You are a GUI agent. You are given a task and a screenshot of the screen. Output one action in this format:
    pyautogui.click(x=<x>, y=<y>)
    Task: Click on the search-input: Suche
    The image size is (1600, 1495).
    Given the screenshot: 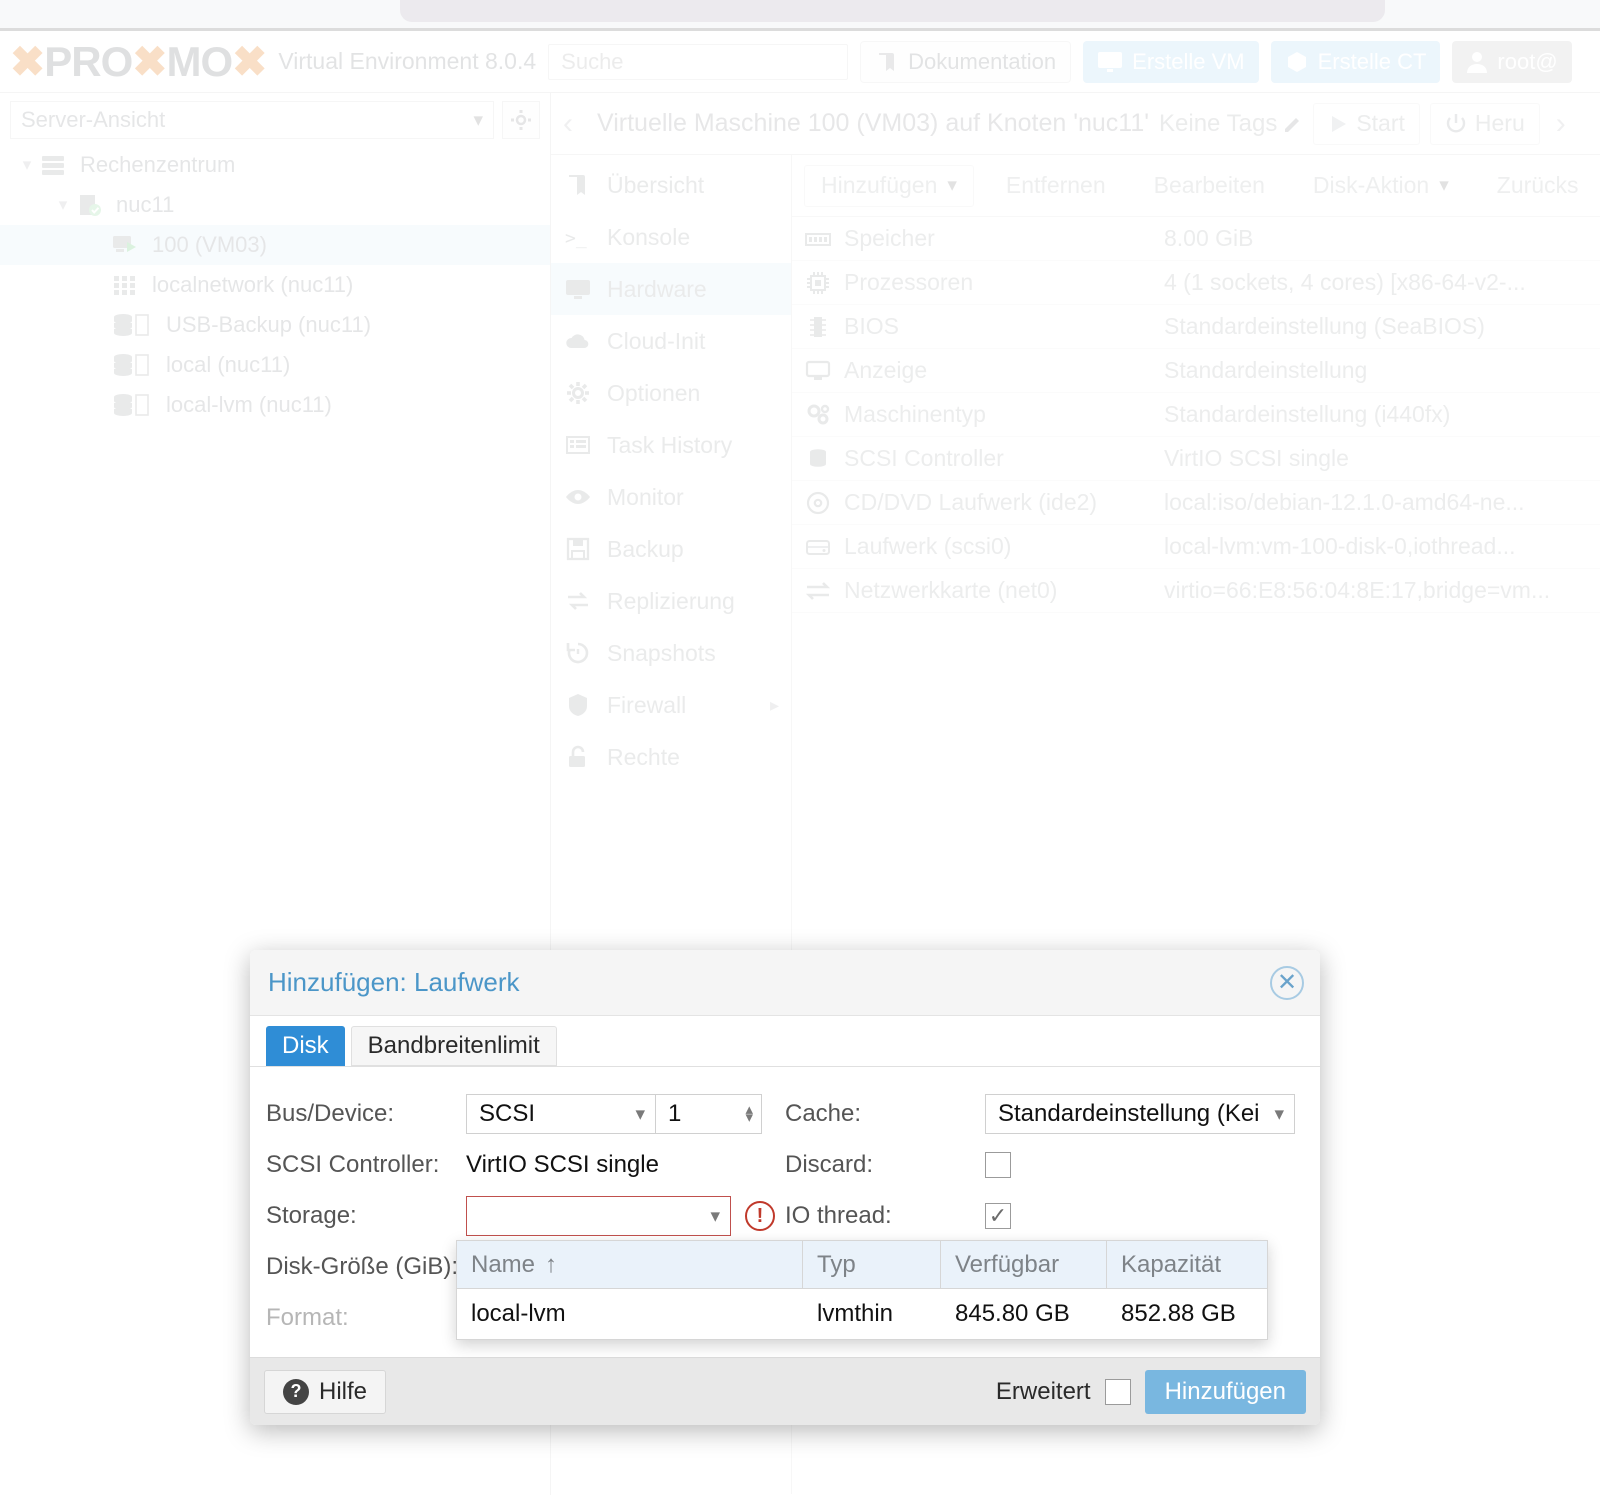 What is the action you would take?
    pyautogui.click(x=698, y=61)
    